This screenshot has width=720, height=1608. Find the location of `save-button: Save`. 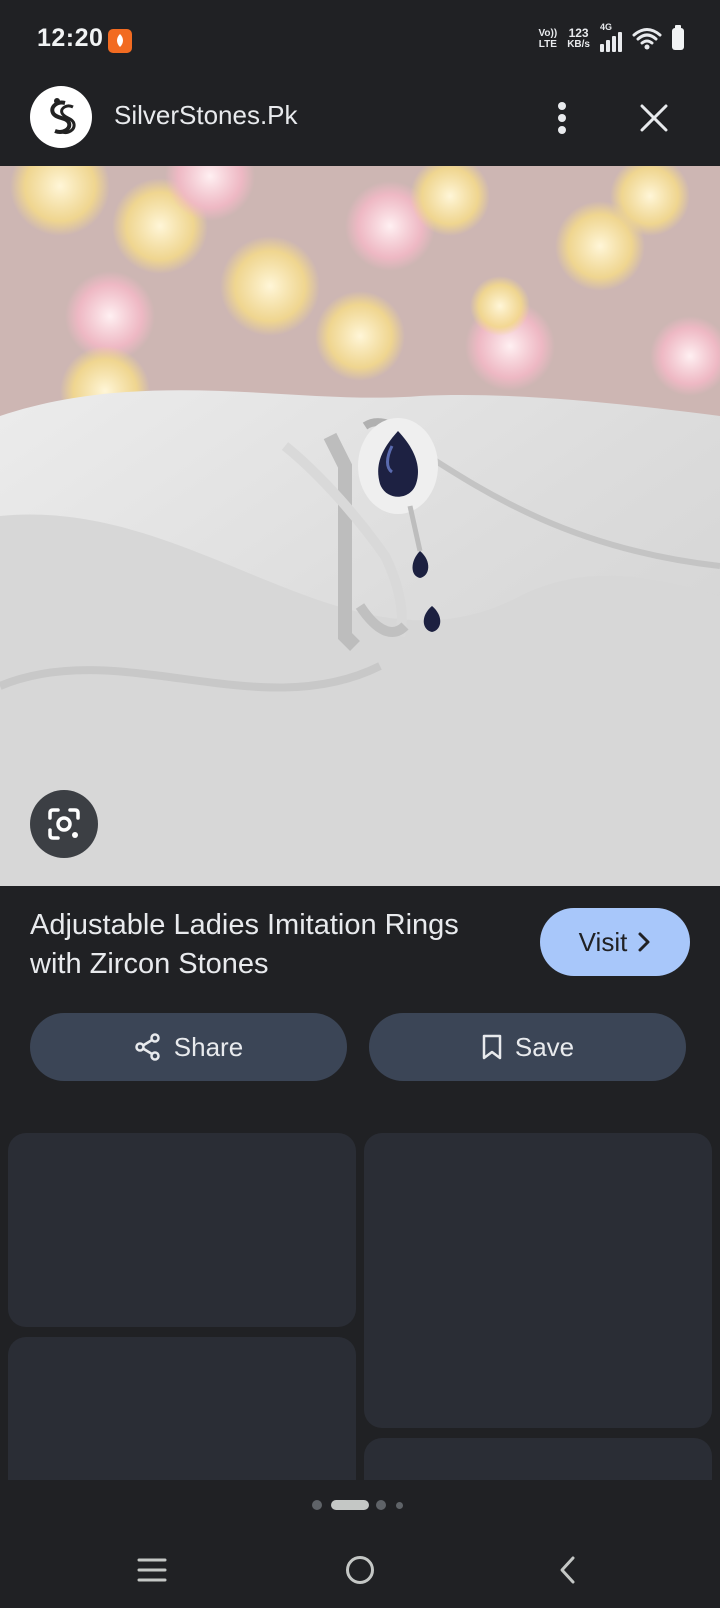

save-button: Save is located at coordinates (527, 1047).